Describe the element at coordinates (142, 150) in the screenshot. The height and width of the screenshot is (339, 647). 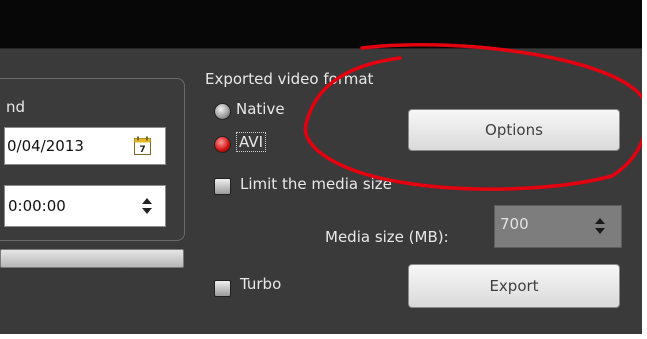
I see `svg-text: 7` at that location.